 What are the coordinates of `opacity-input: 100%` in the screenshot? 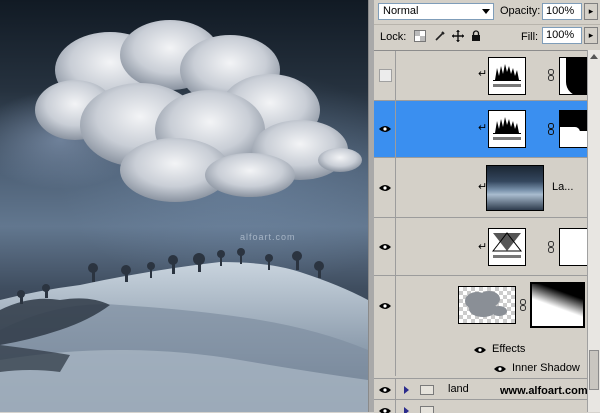 It's located at (562, 11).